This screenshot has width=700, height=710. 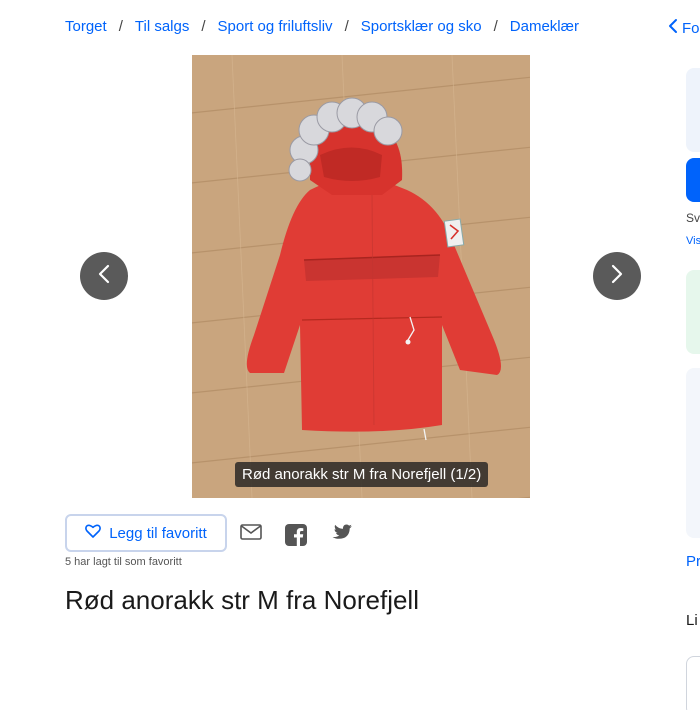 What do you see at coordinates (692, 620) in the screenshot?
I see `sidebar-heading: Li` at bounding box center [692, 620].